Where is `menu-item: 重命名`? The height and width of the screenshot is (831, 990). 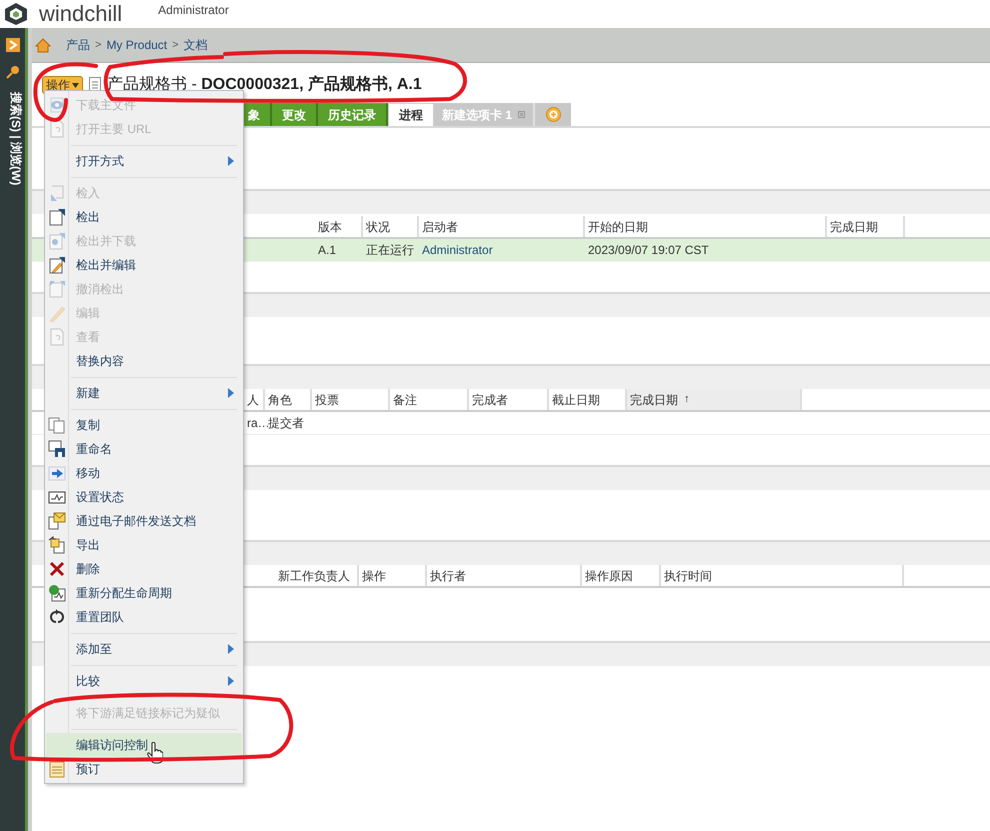 menu-item: 重命名 is located at coordinates (144, 449).